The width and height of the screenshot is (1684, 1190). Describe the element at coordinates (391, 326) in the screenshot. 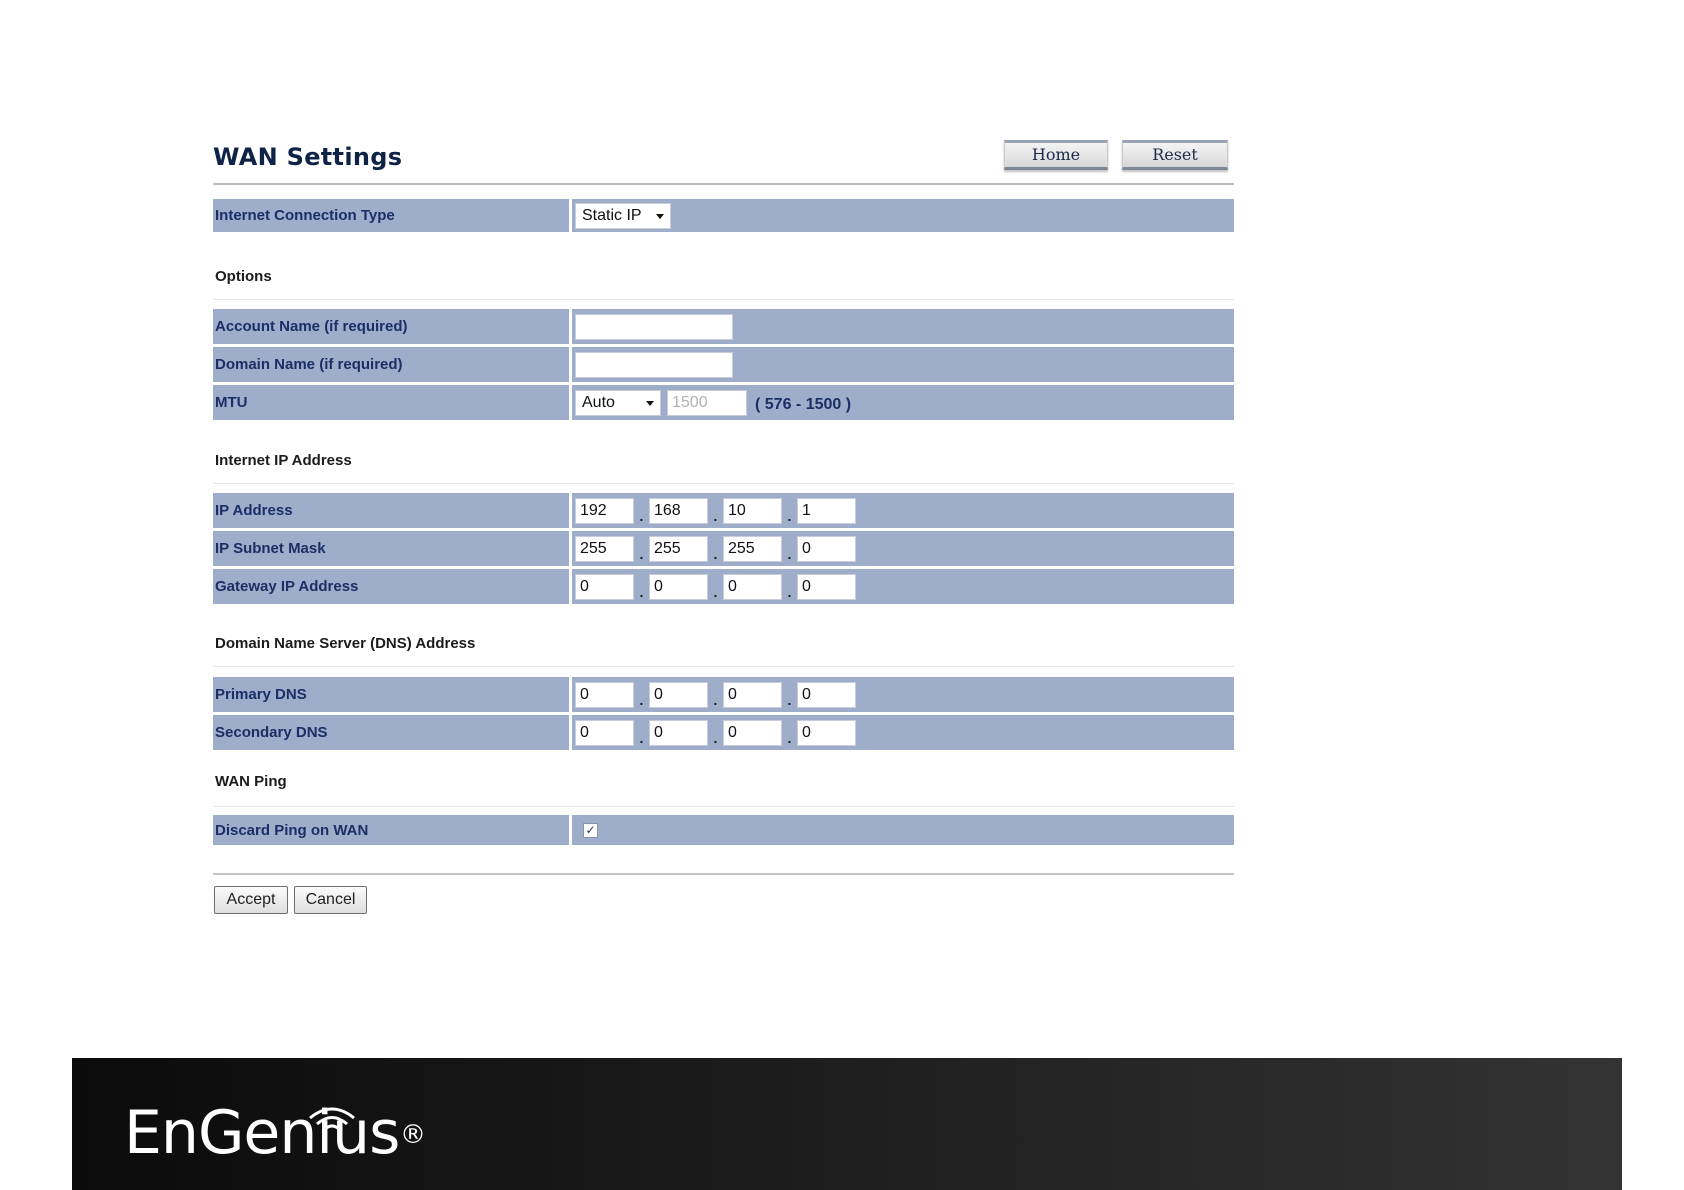

I see `account-name-label: Account Name (if required)` at that location.